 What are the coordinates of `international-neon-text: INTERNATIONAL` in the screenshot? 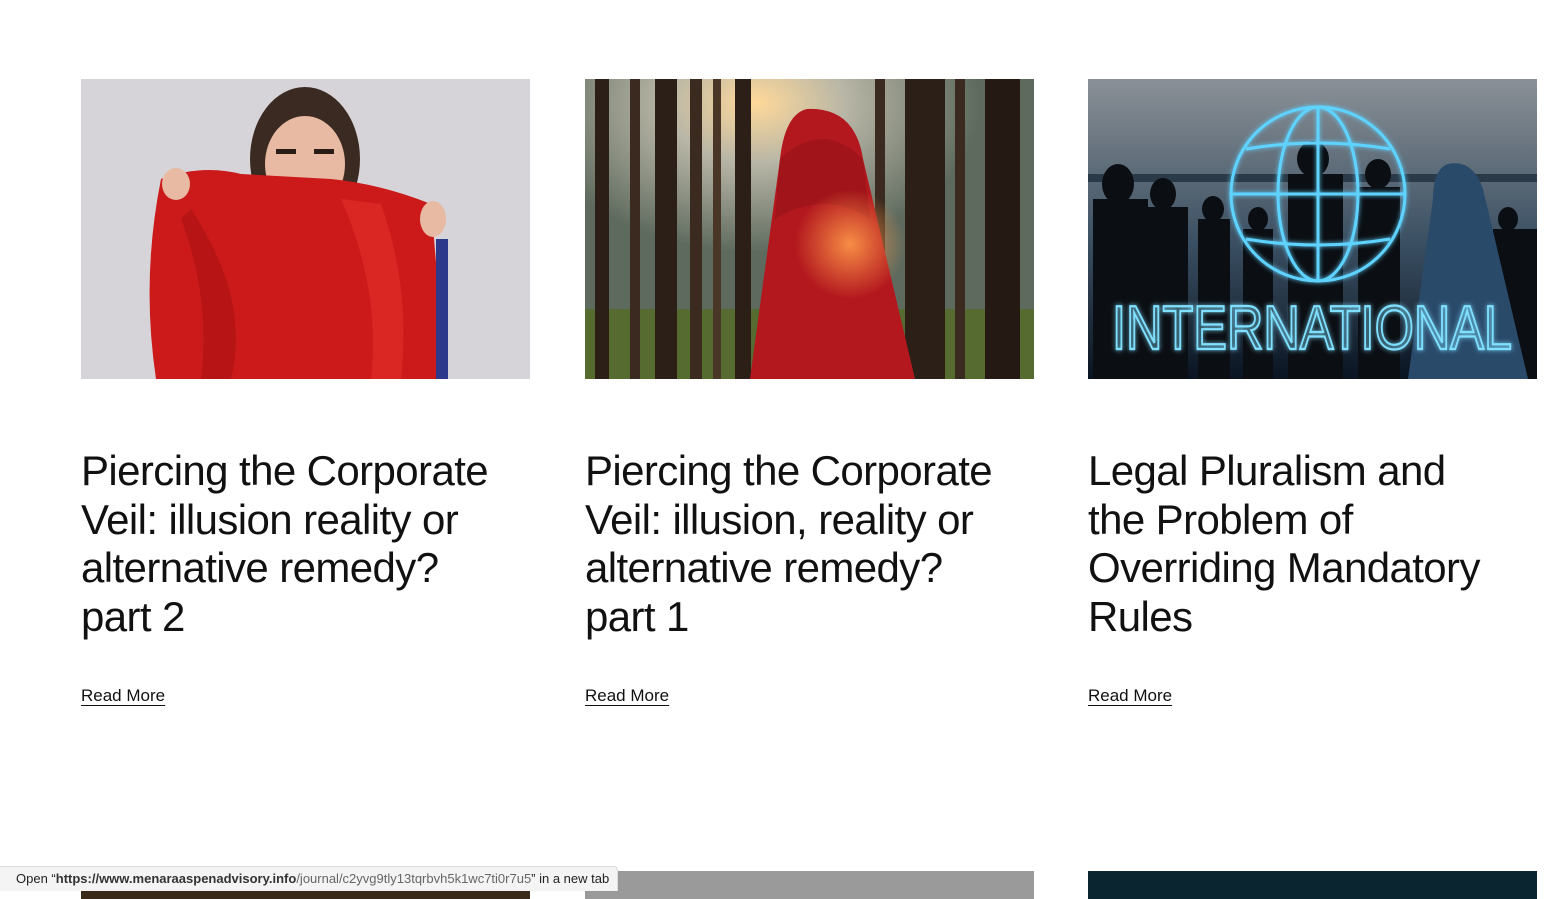 It's located at (1312, 328).